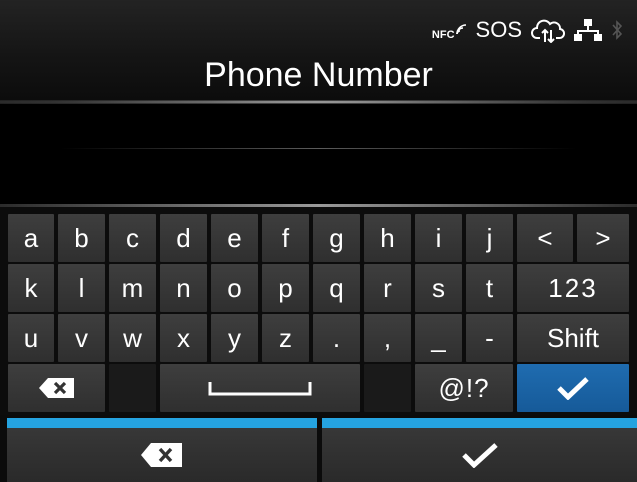 The width and height of the screenshot is (637, 482). I want to click on enter-key, so click(573, 388).